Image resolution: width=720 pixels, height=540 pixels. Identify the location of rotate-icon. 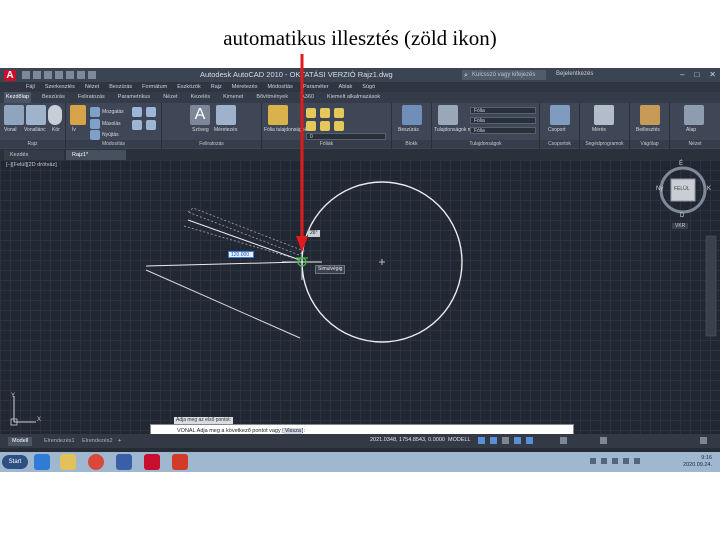
(137, 112).